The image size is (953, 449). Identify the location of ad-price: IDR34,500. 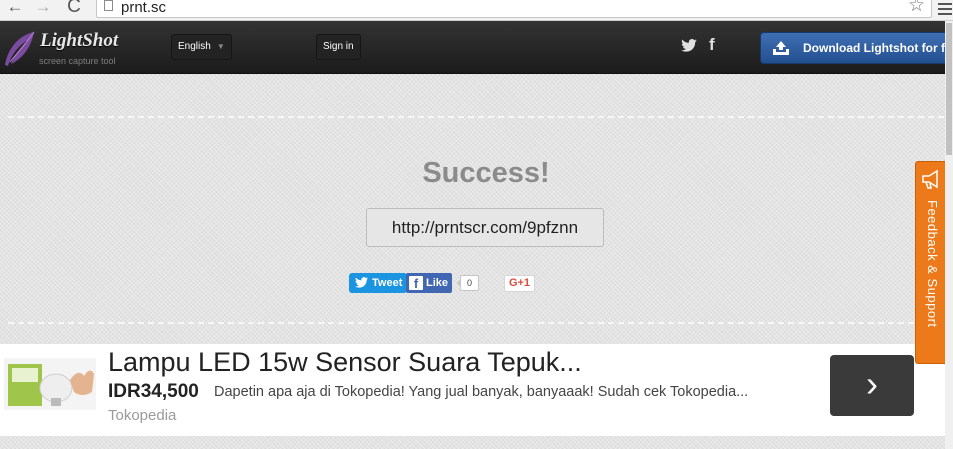
(153, 391).